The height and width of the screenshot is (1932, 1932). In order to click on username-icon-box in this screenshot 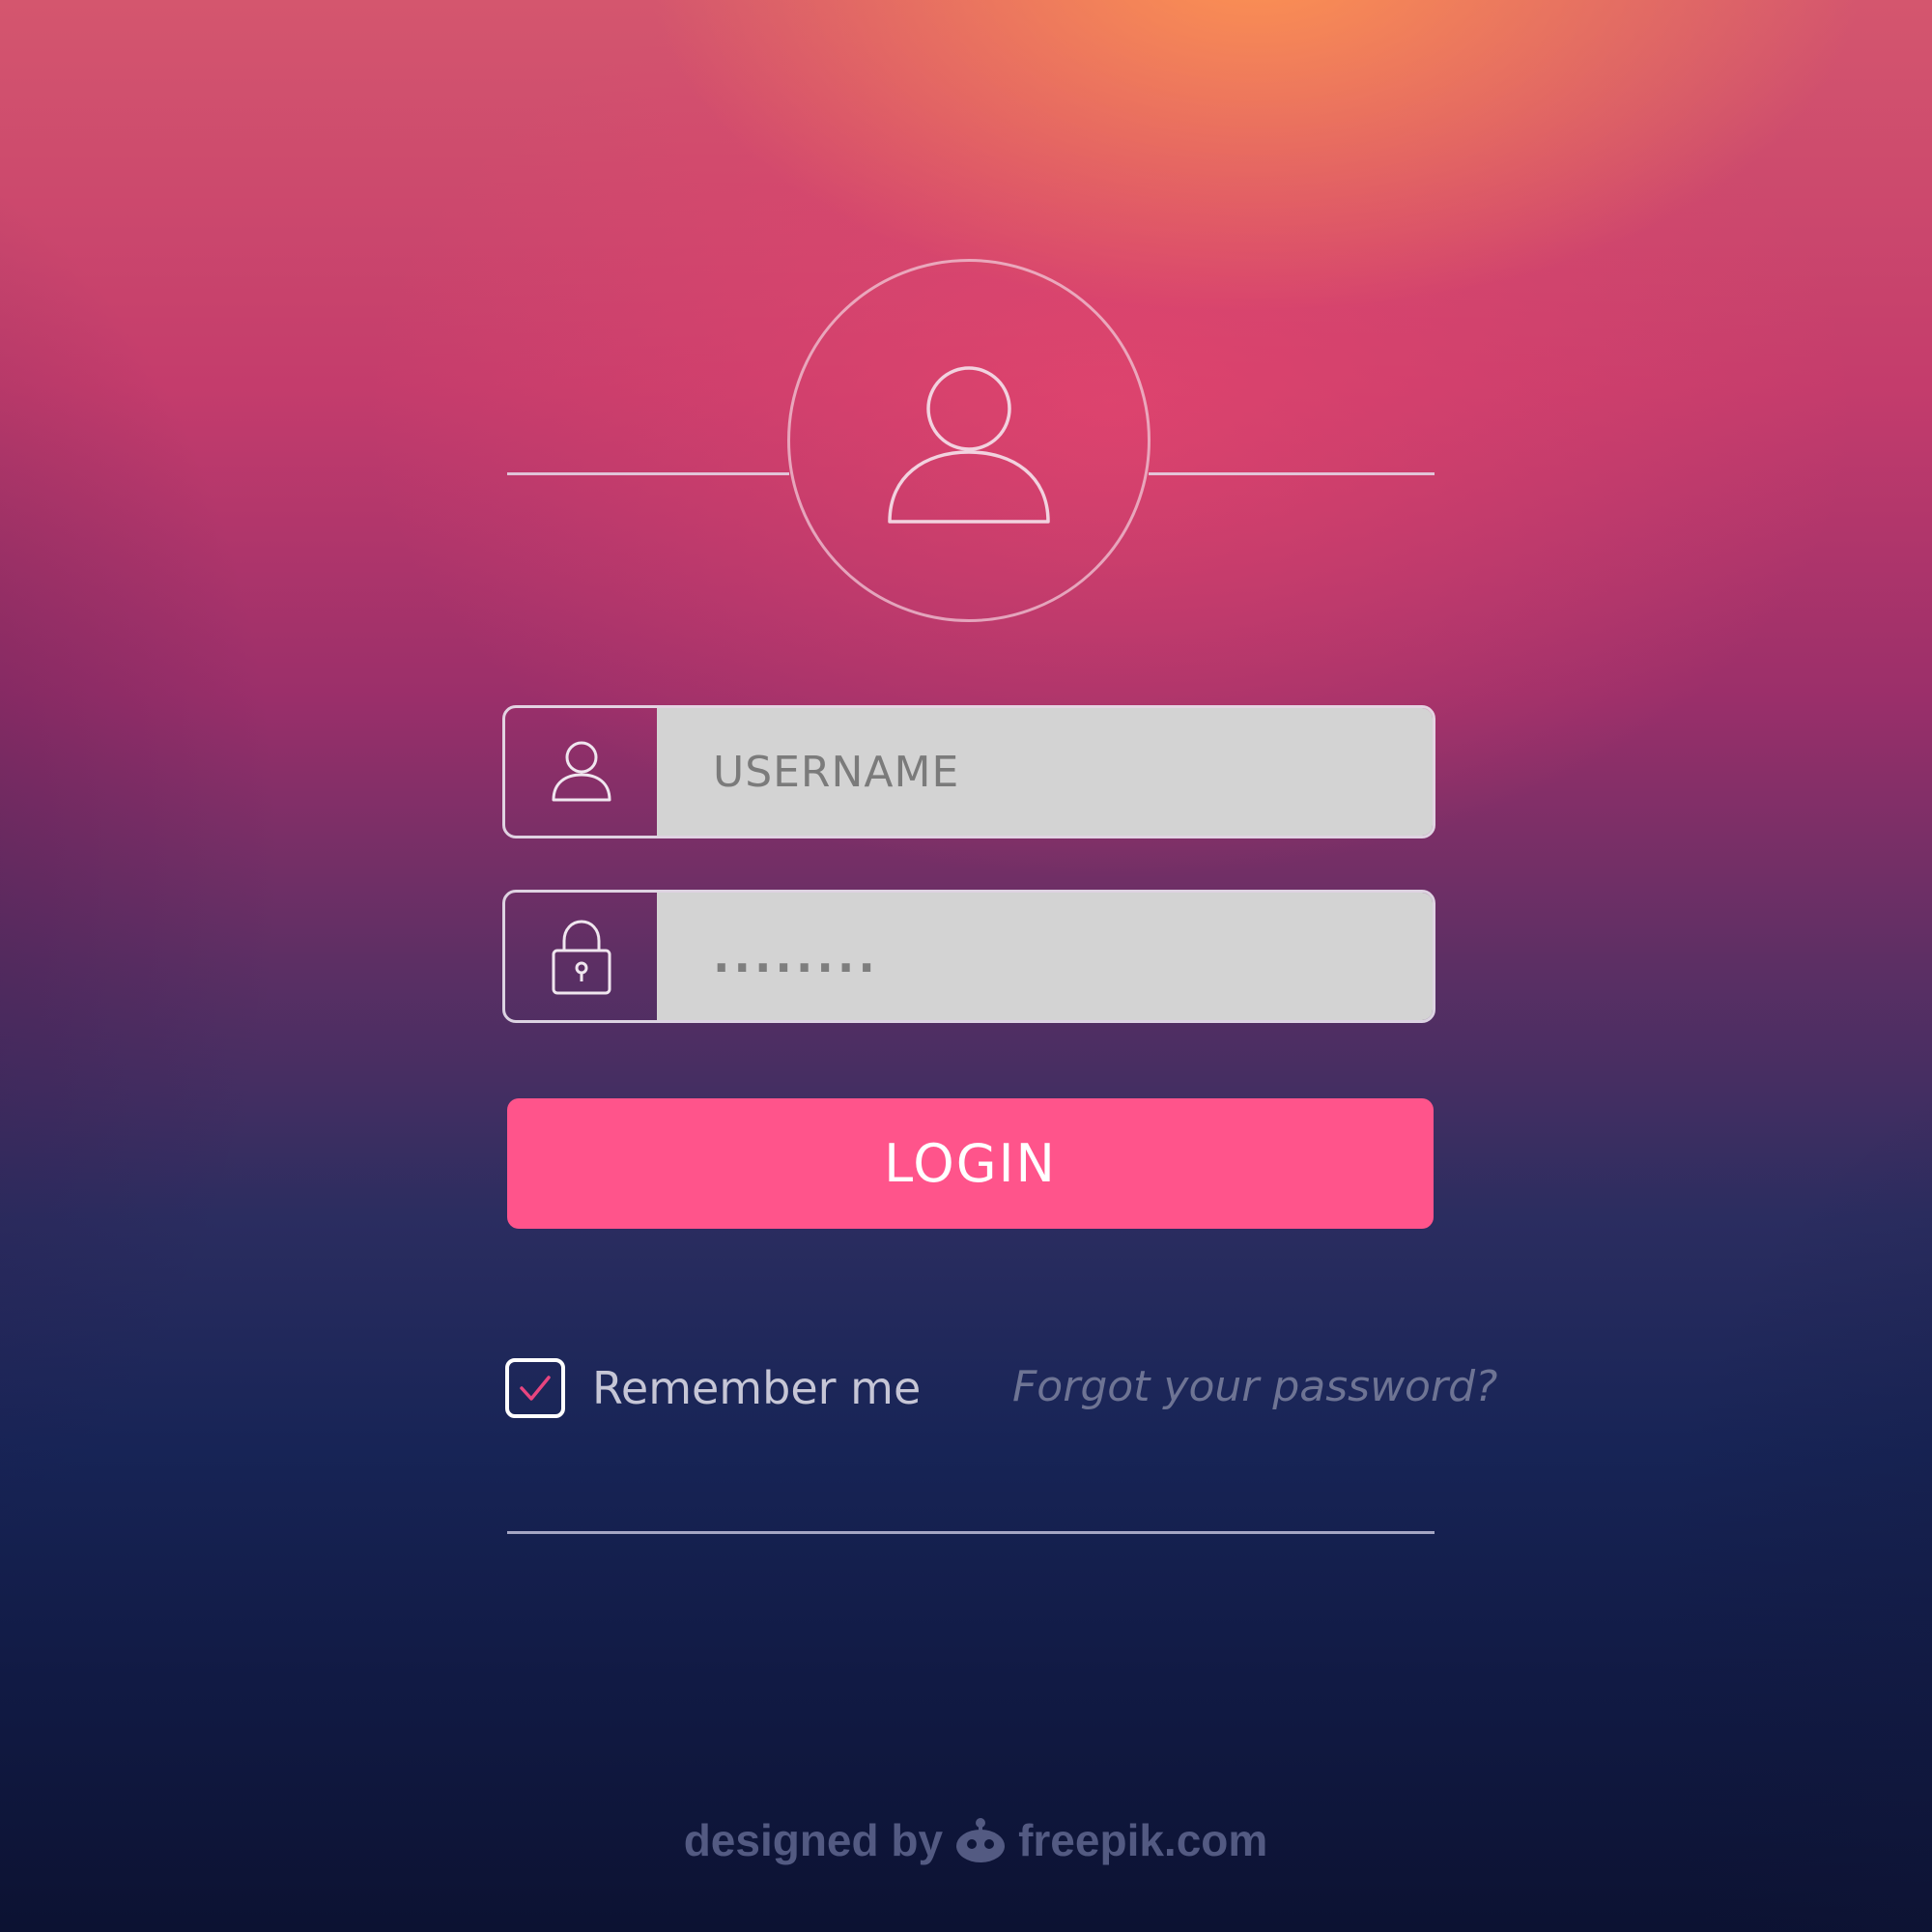, I will do `click(581, 772)`.